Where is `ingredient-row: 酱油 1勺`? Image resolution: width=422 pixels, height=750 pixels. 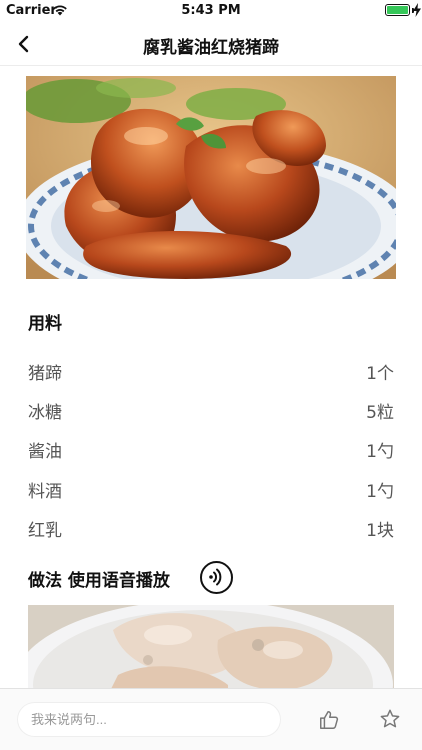
ingredient-row: 酱油 1勺 is located at coordinates (211, 449).